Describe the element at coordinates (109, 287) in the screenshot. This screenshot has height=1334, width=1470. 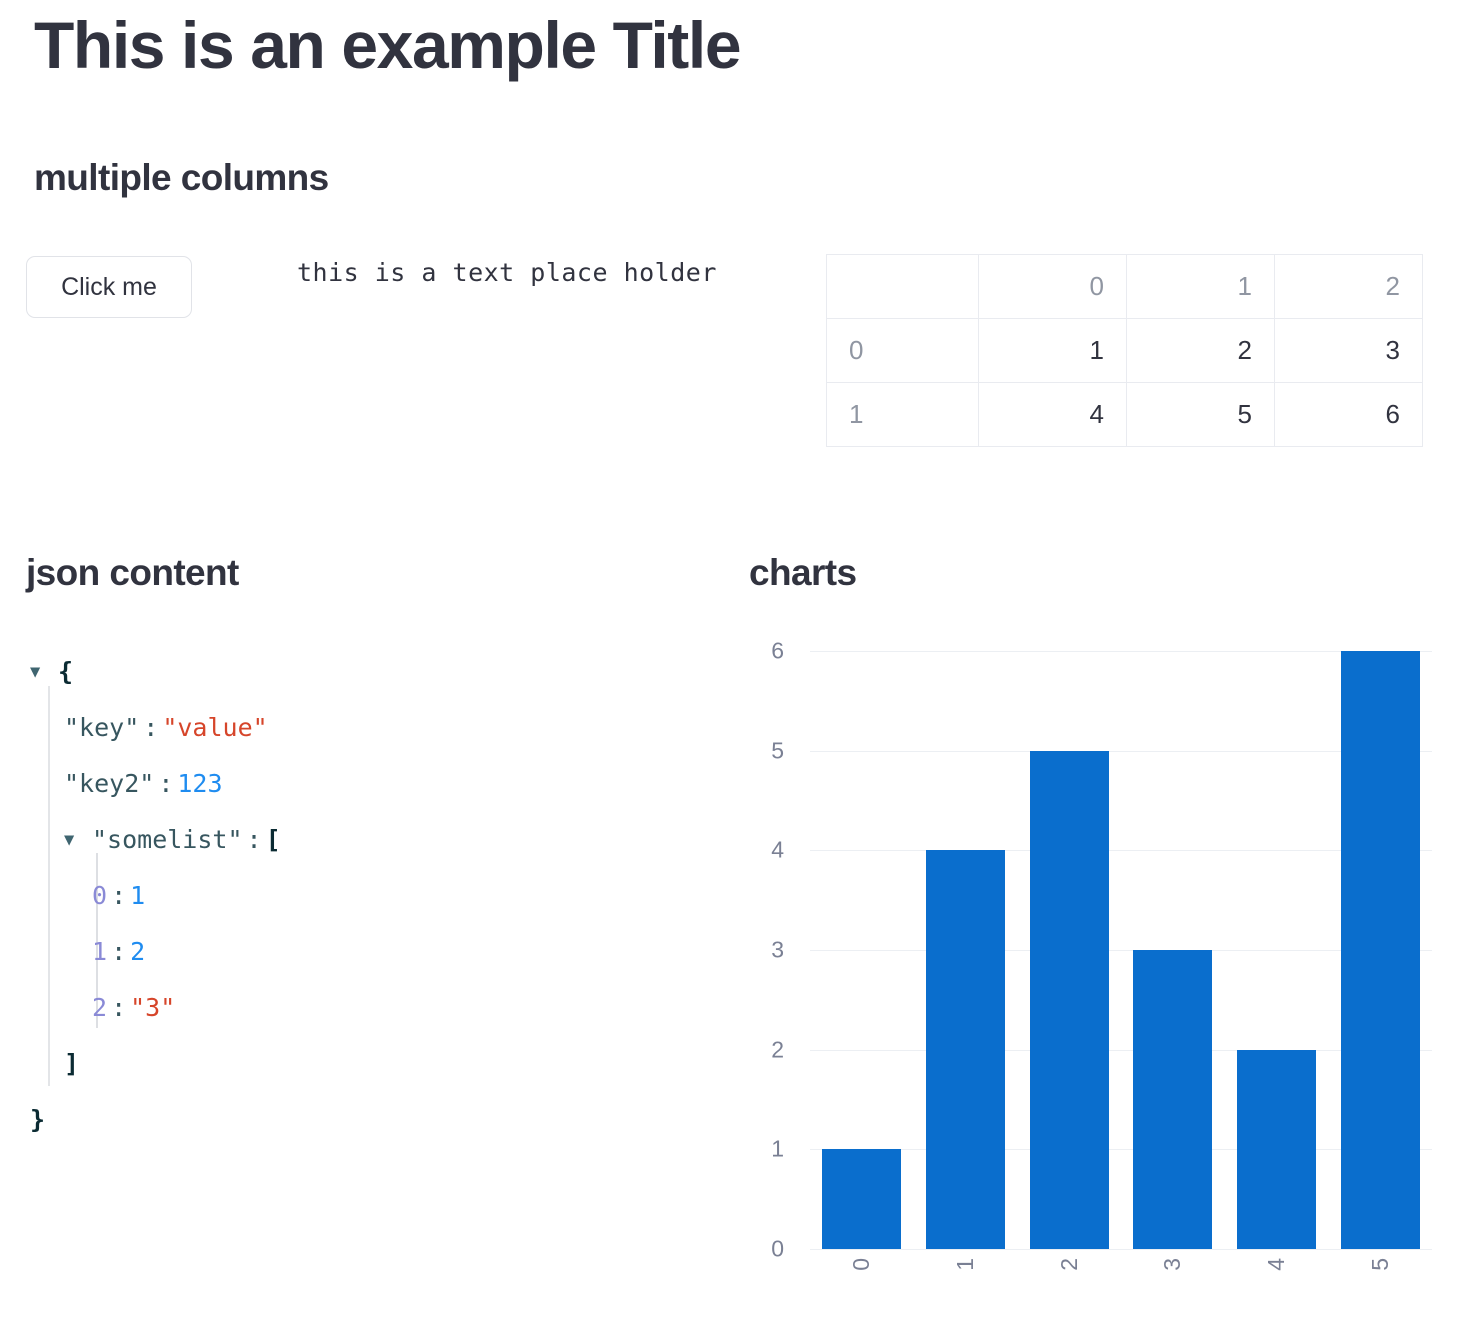
I see `click-me-button: Click me` at that location.